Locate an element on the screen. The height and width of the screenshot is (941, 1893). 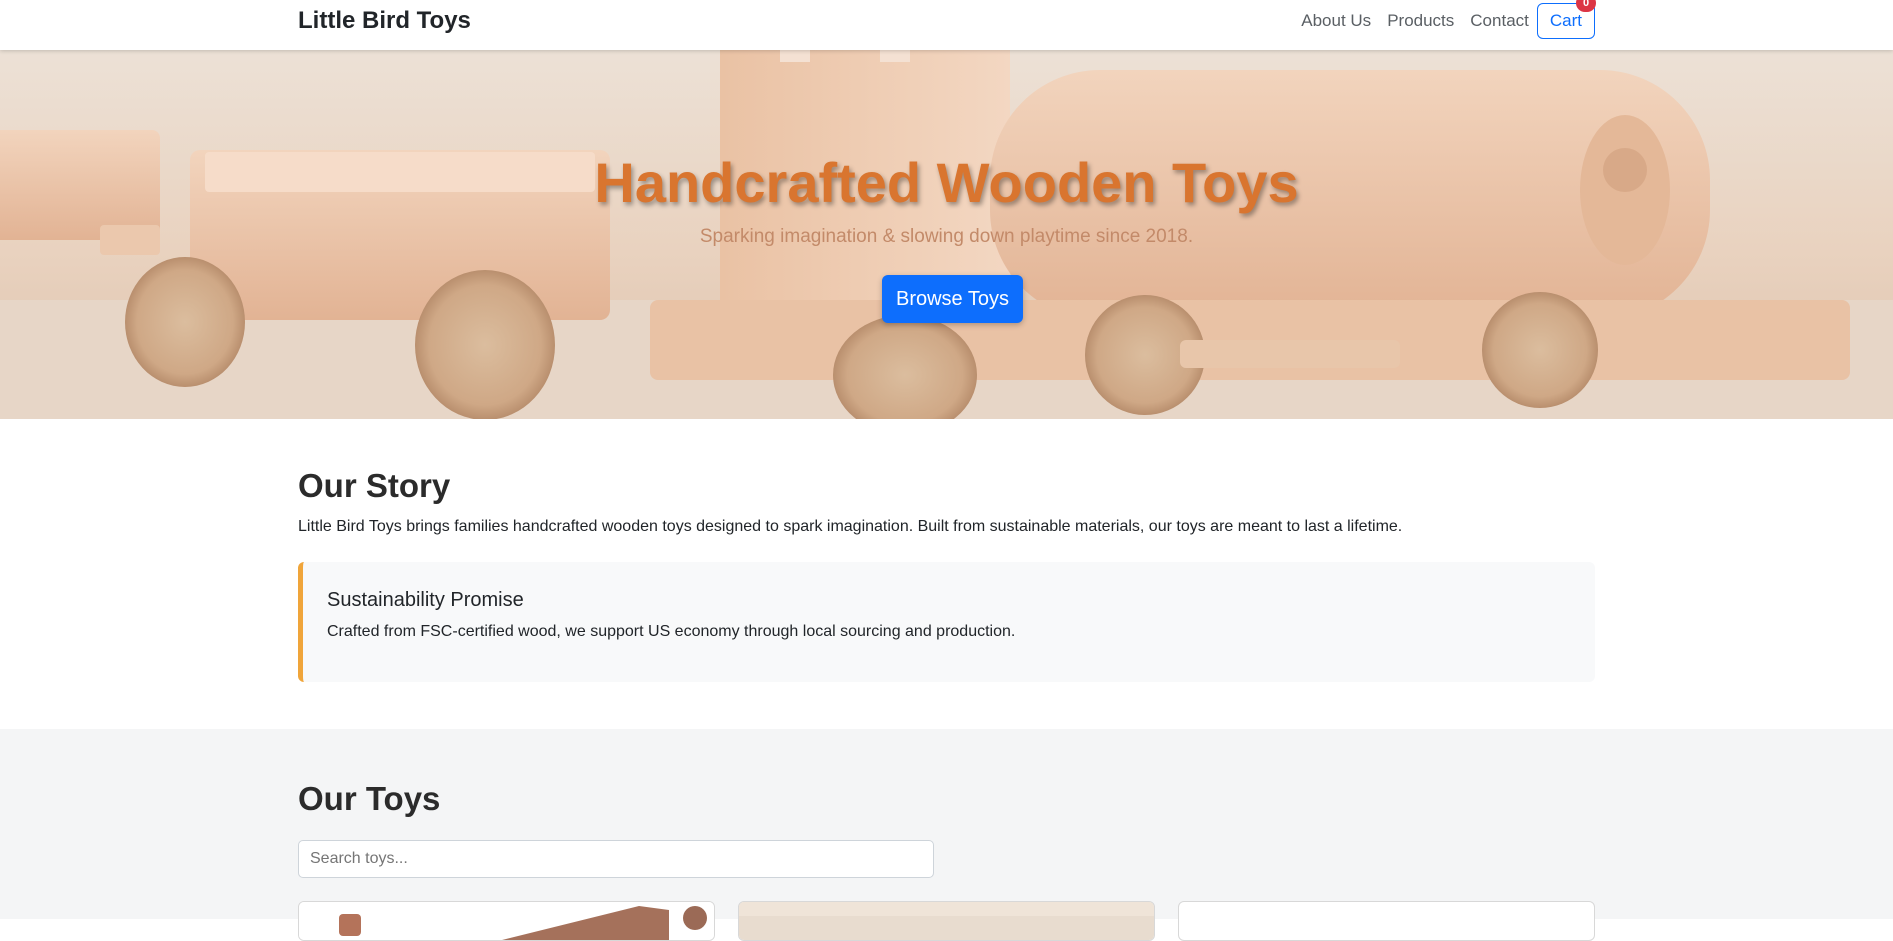
hero-title: Handcrafted Wooden Toys is located at coordinates (946, 182).